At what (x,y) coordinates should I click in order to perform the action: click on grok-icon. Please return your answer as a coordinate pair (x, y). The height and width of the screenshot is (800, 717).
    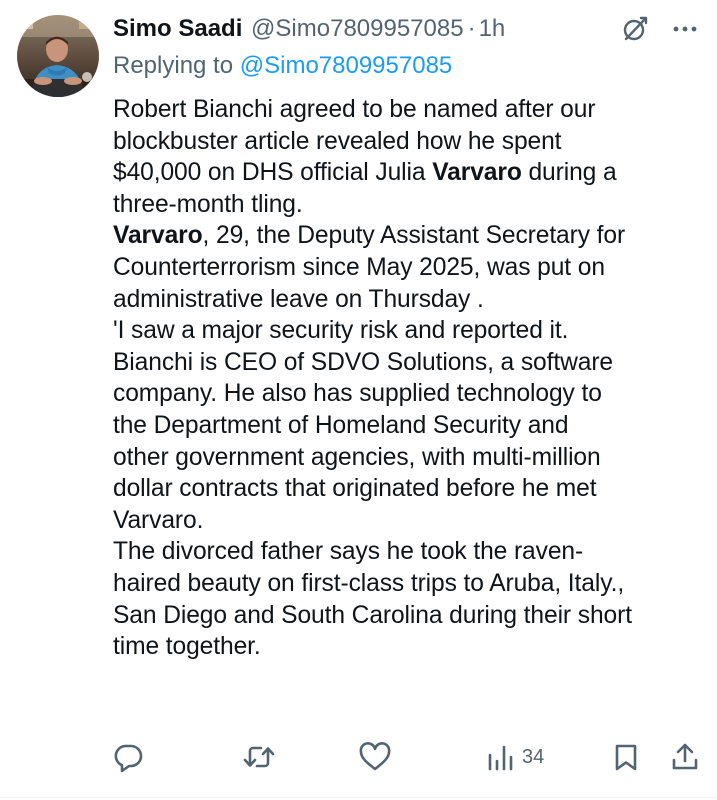
    Looking at the image, I should click on (635, 29).